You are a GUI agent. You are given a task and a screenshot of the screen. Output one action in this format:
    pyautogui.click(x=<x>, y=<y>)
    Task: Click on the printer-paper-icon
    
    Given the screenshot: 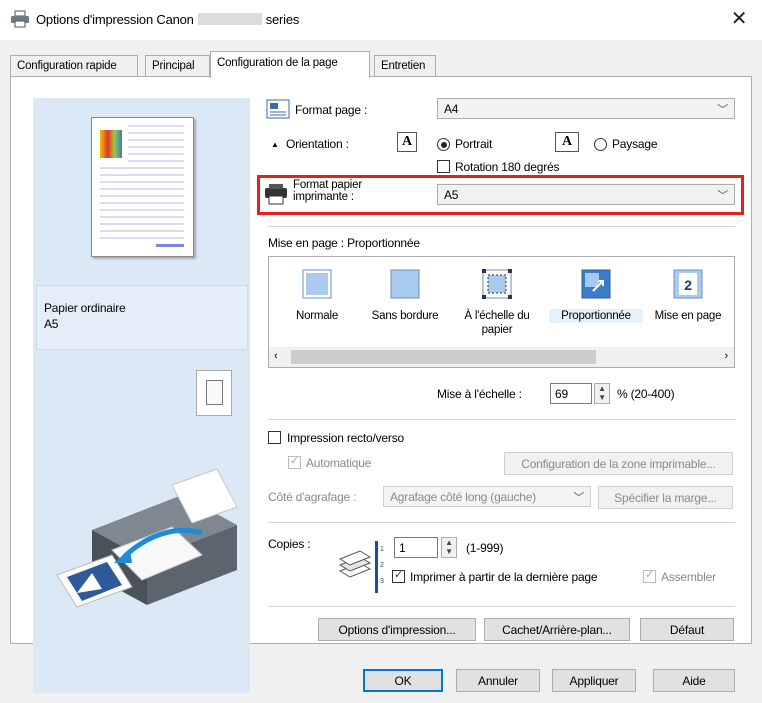 What is the action you would take?
    pyautogui.click(x=276, y=194)
    